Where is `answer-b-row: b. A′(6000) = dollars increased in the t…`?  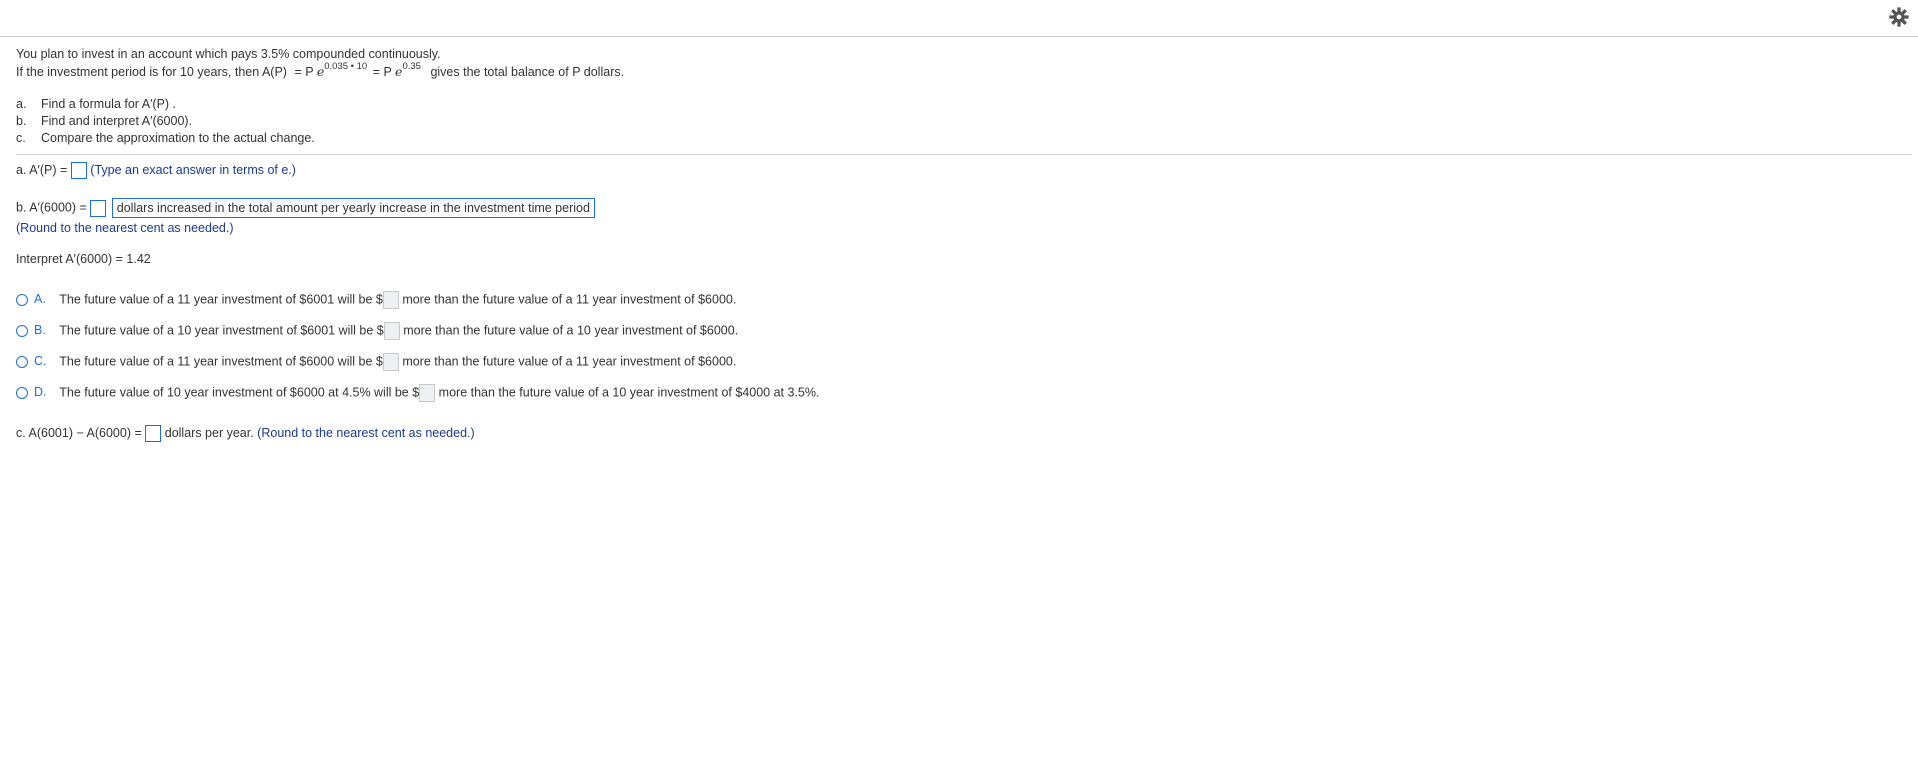 answer-b-row: b. A′(6000) = dollars increased in the t… is located at coordinates (305, 208).